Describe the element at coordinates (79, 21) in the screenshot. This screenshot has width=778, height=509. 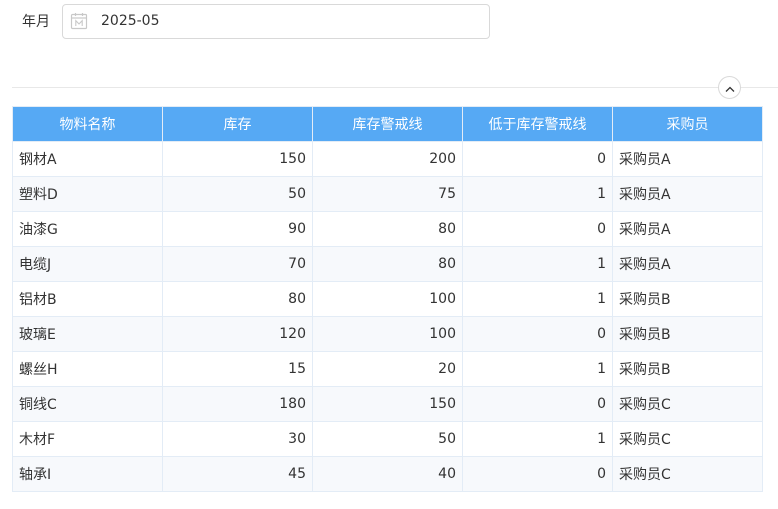
I see `calendar-icon` at that location.